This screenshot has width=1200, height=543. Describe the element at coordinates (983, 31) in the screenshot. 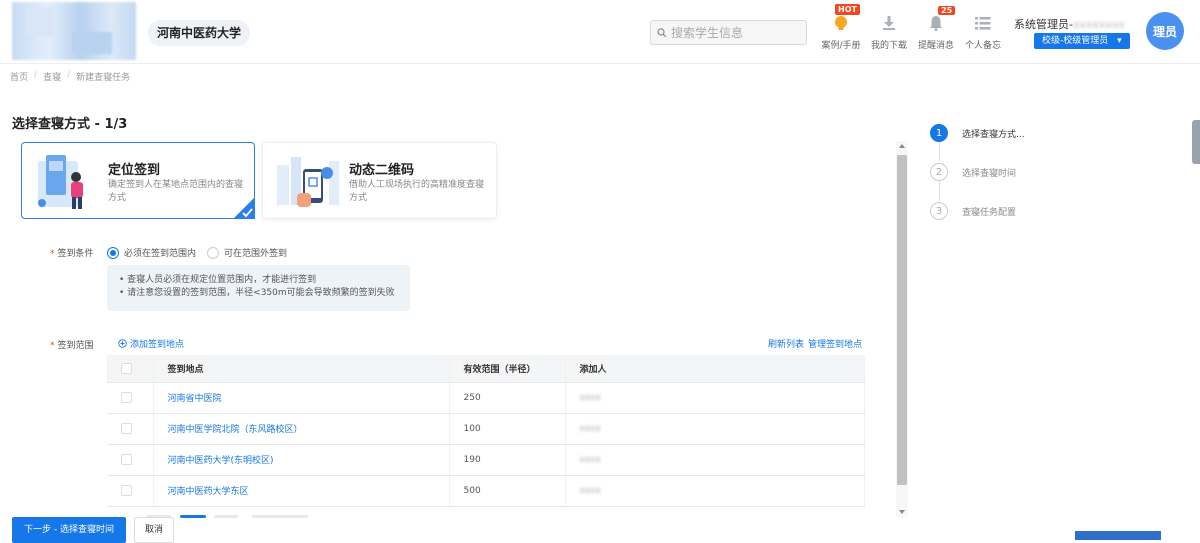

I see `tool-personal-memo: 个人备忘` at that location.